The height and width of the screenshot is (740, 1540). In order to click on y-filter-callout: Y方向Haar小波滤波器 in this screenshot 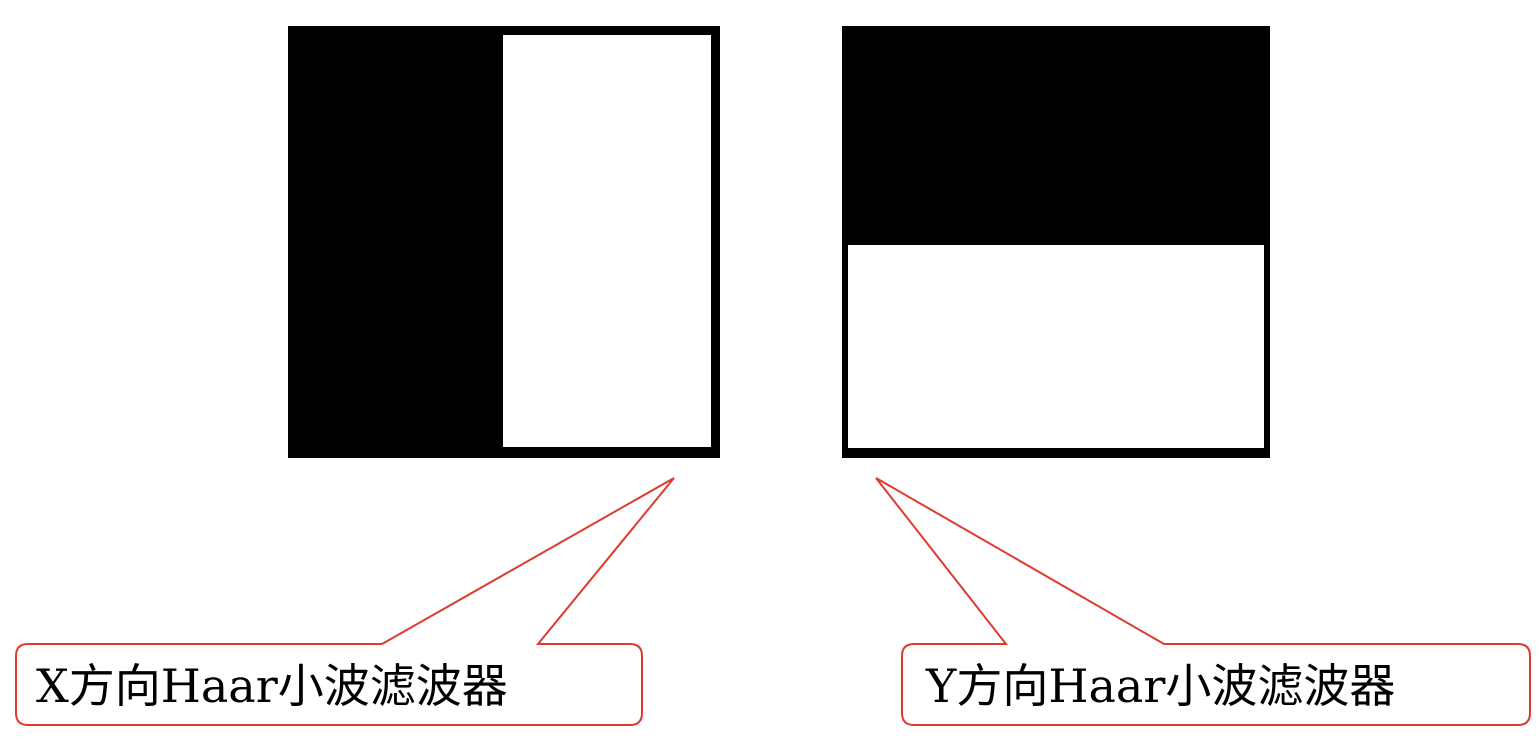, I will do `click(1203, 601)`.